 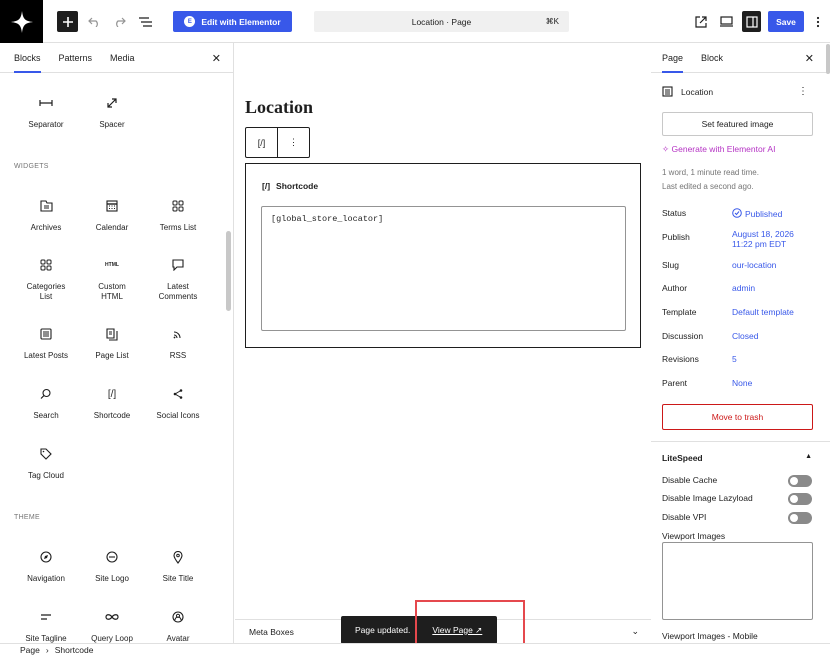 What do you see at coordinates (672, 58) in the screenshot?
I see `tab-page: Page` at bounding box center [672, 58].